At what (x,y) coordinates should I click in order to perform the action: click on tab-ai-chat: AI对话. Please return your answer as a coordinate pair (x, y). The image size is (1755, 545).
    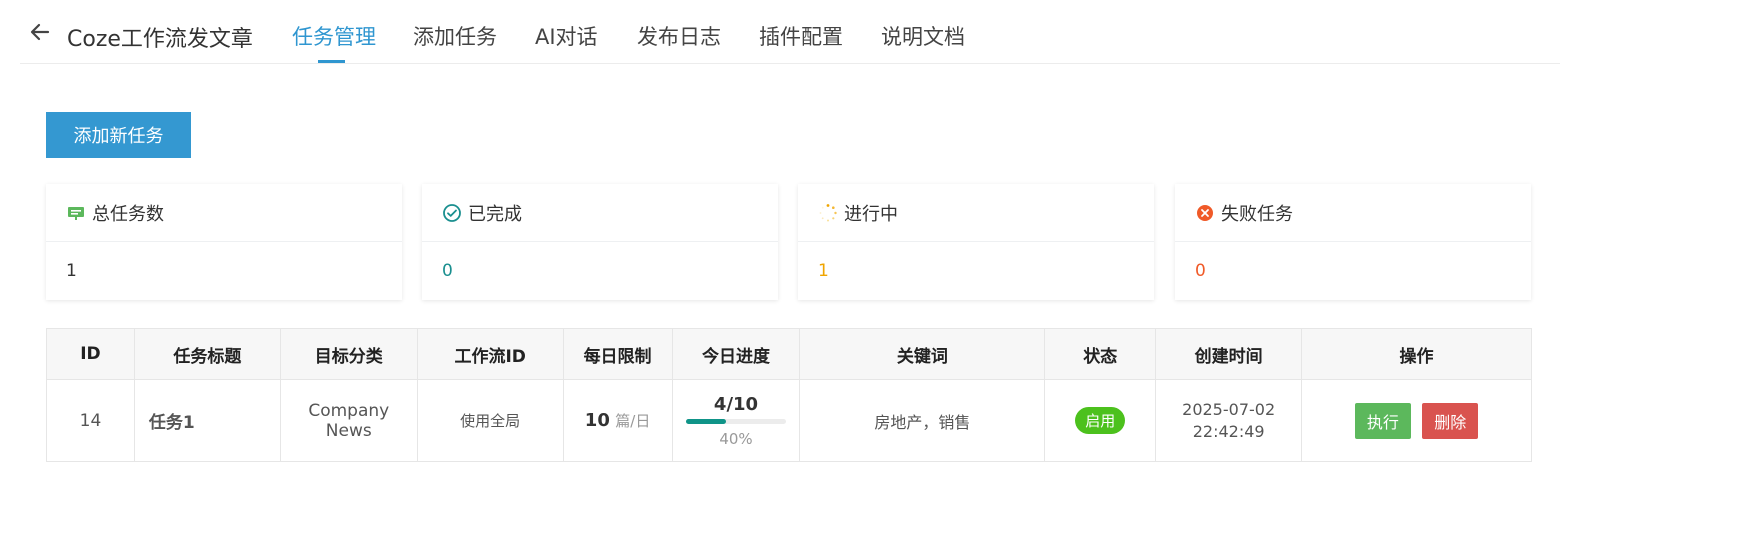
    Looking at the image, I should click on (566, 36).